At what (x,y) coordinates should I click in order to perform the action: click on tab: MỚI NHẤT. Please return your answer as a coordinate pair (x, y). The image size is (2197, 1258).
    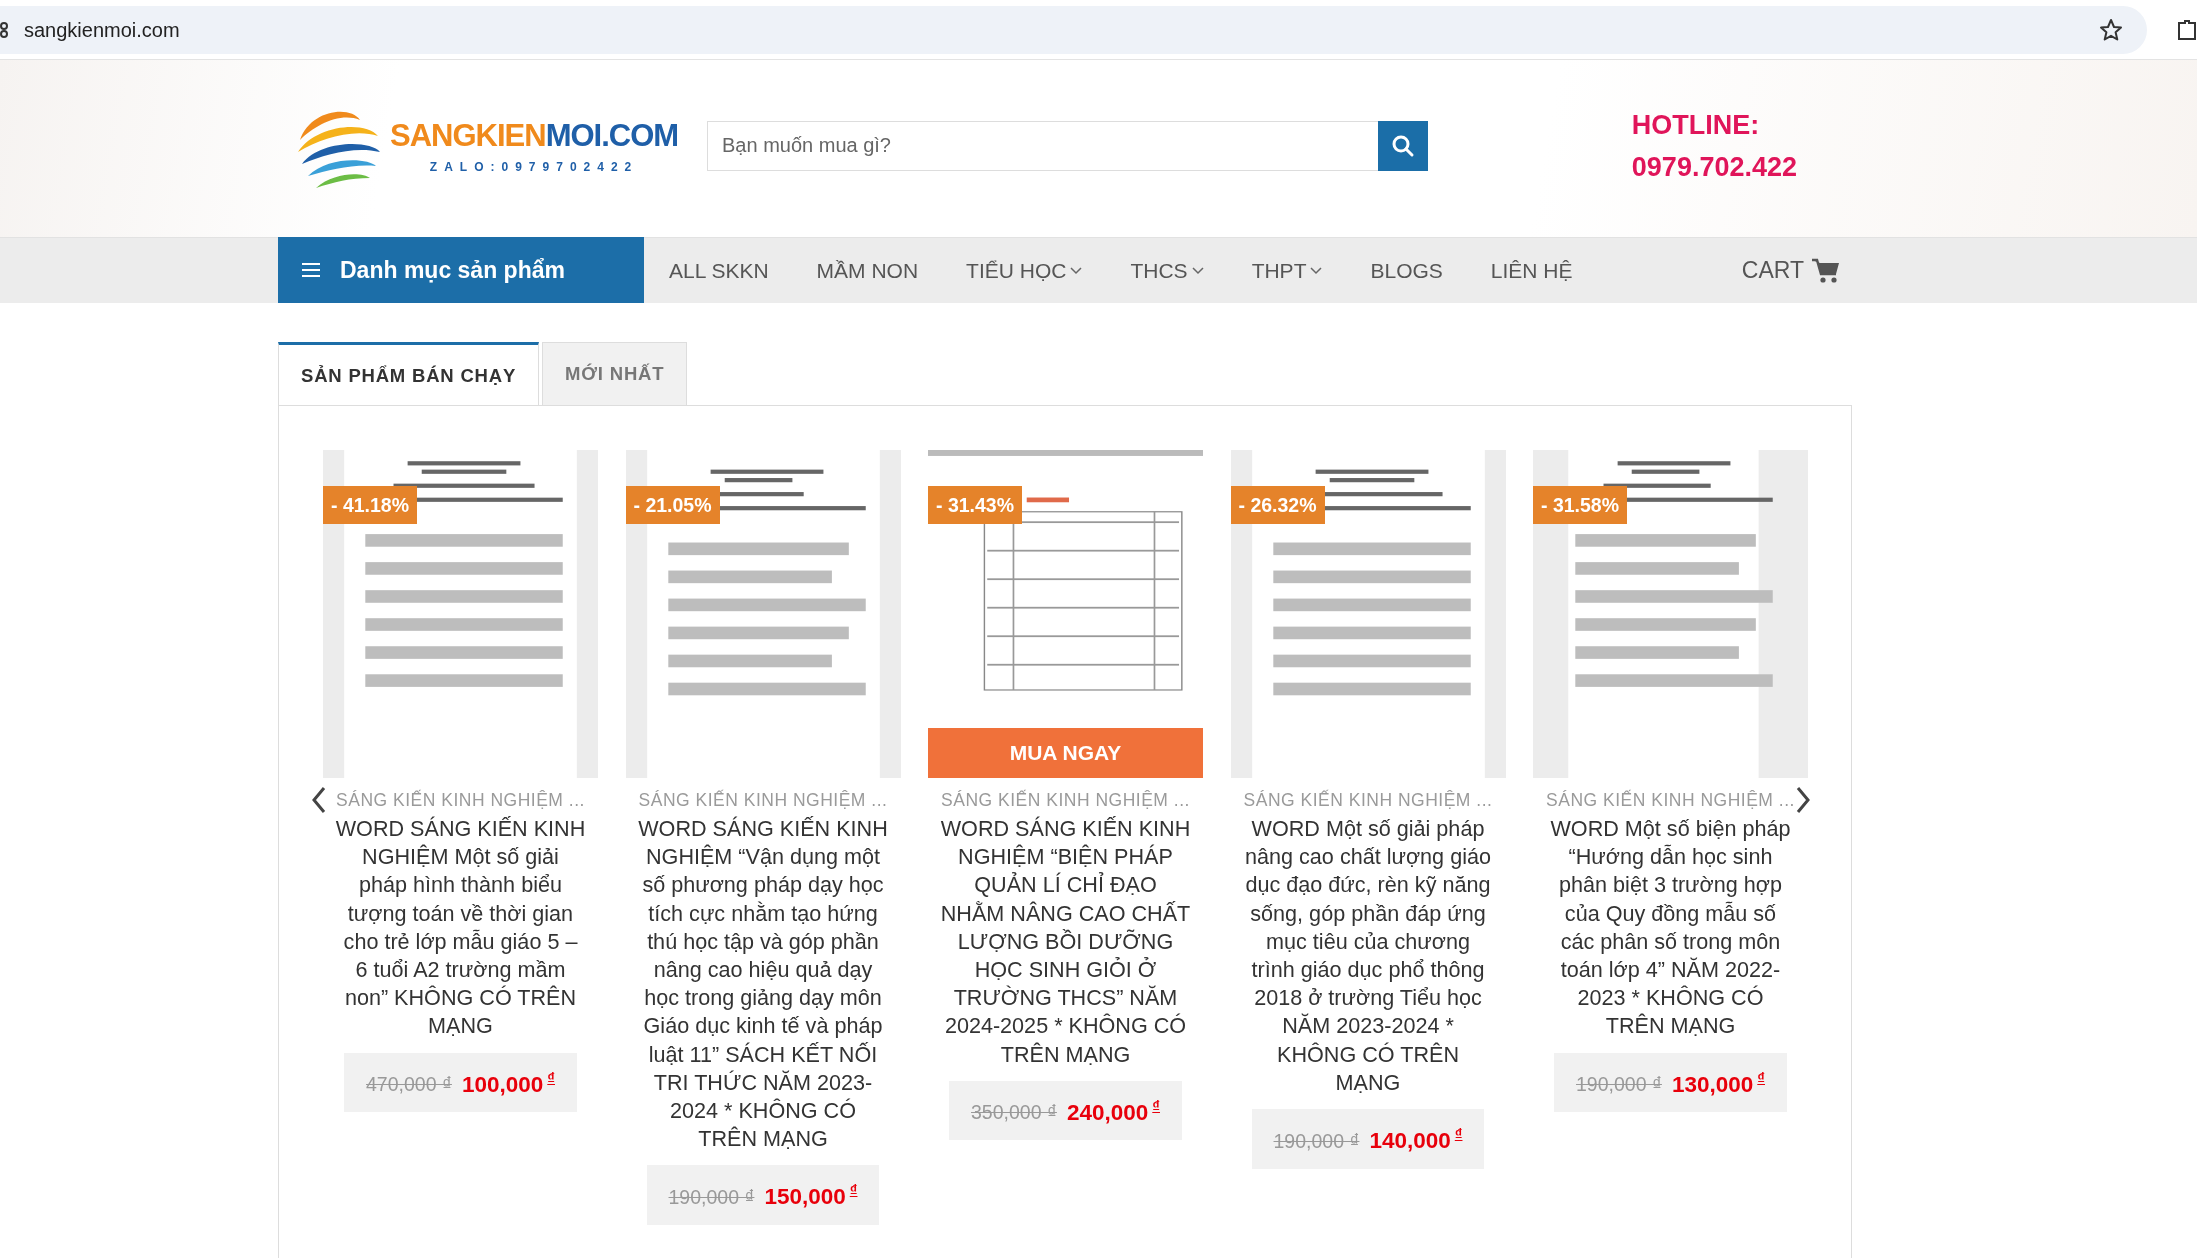
    Looking at the image, I should click on (615, 373).